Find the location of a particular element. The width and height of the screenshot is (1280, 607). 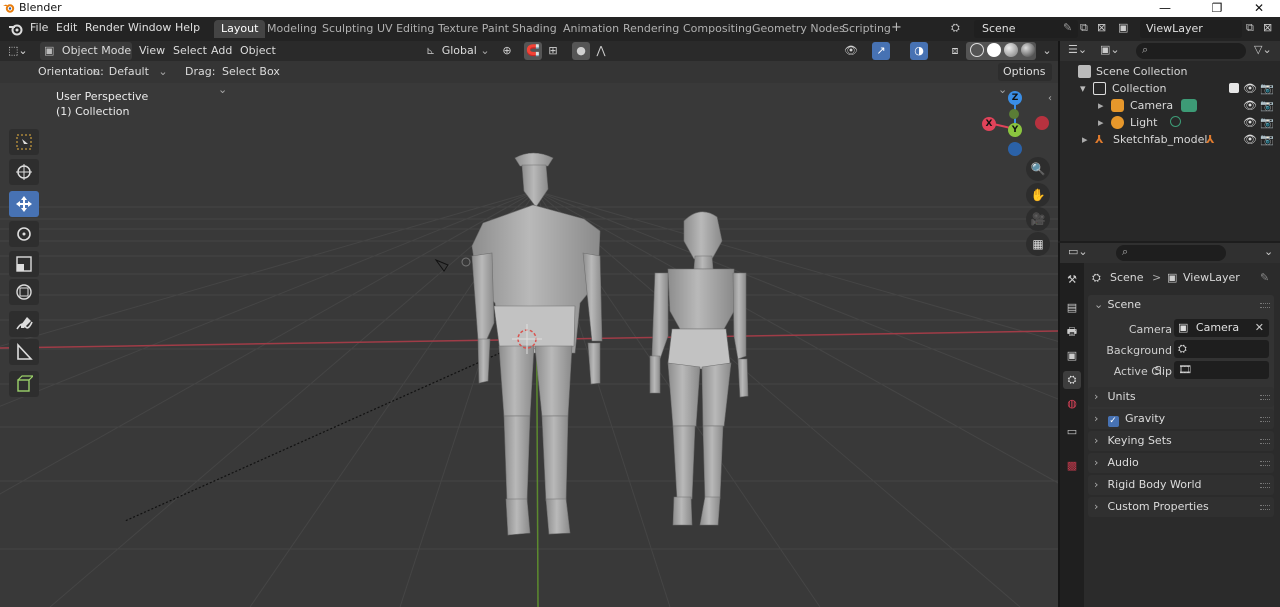

options-dropdown: Options ⌄ is located at coordinates (1025, 79).